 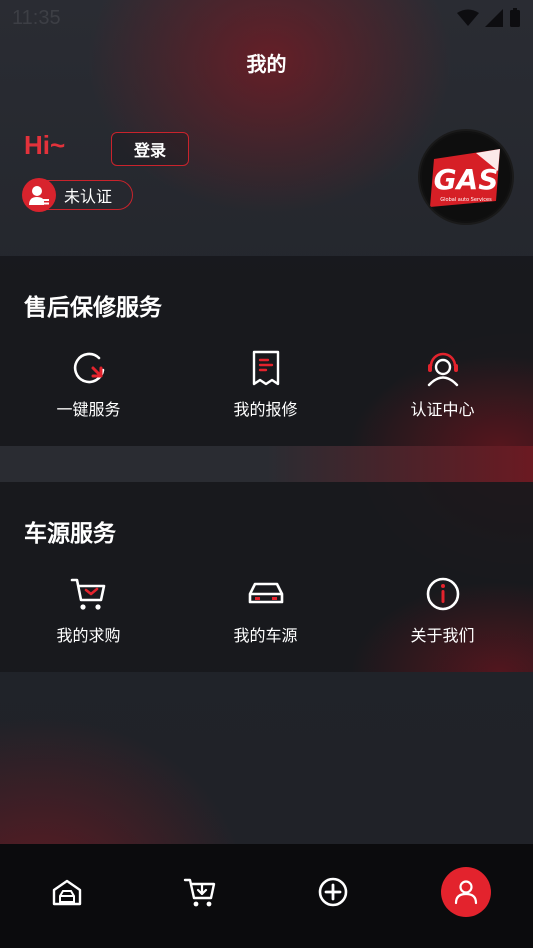 I want to click on page-title: 我的, so click(x=266, y=64).